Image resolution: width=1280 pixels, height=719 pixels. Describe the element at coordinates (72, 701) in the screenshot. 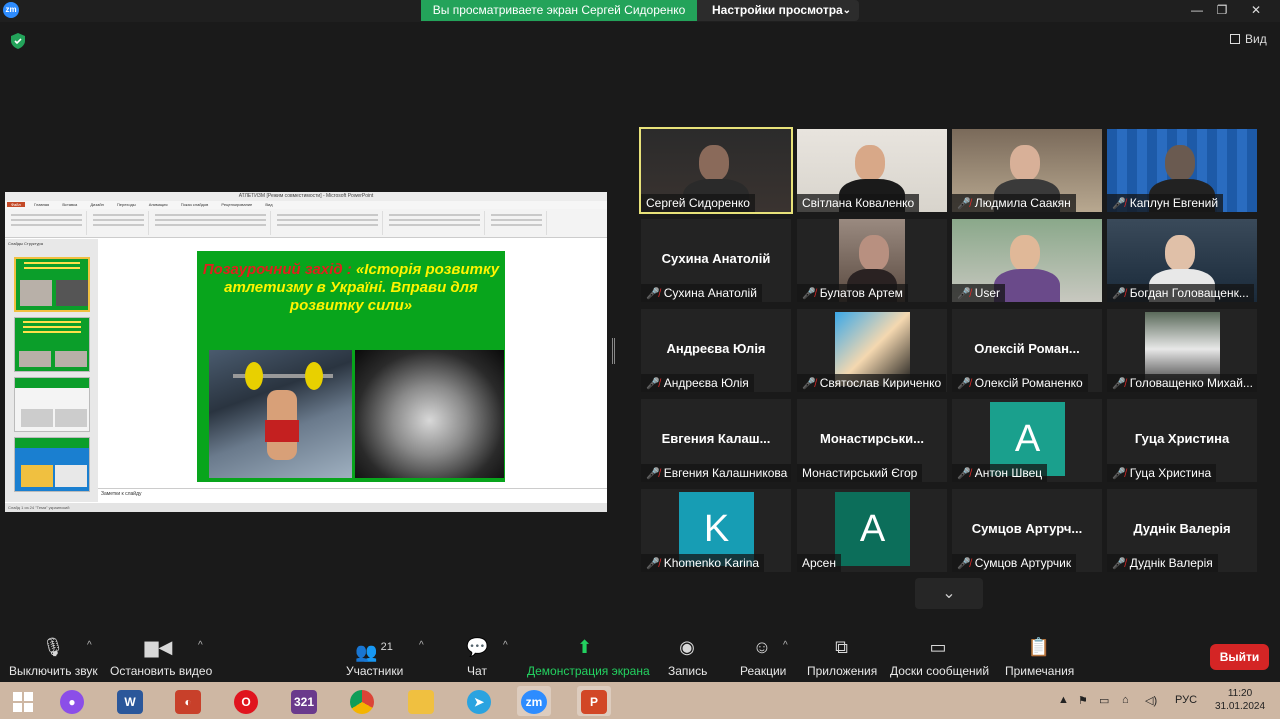

I see `alice-assistant-icon: ●` at that location.